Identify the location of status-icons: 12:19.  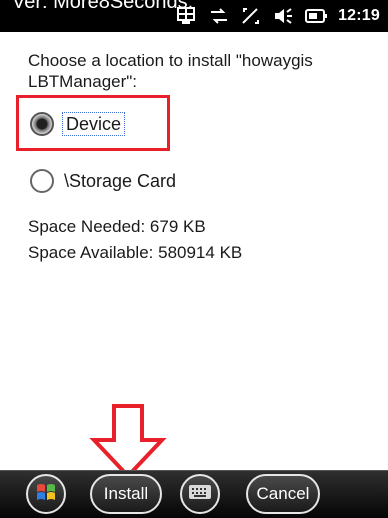
(278, 16).